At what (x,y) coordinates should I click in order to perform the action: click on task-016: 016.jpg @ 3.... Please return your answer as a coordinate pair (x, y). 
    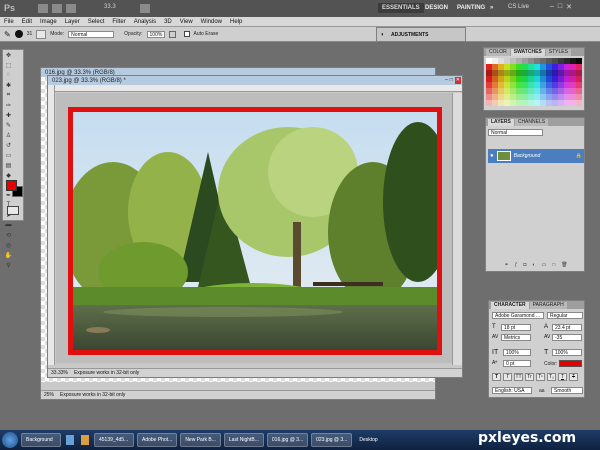
    Looking at the image, I should click on (287, 440).